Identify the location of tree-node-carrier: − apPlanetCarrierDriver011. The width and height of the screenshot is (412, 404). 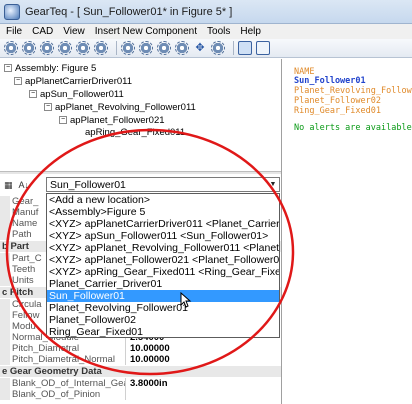
(73, 81).